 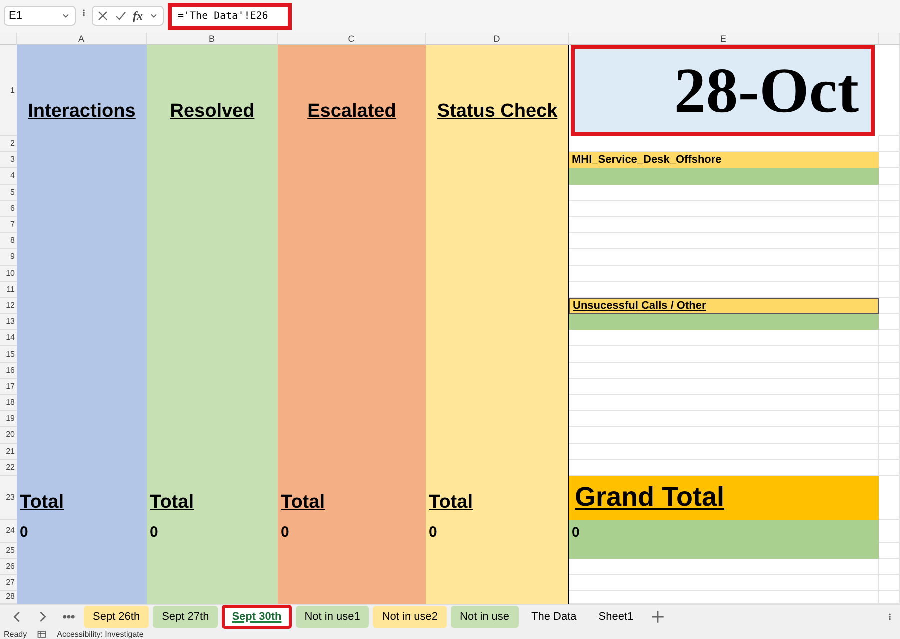 I want to click on column-title: Interactions, so click(x=82, y=112).